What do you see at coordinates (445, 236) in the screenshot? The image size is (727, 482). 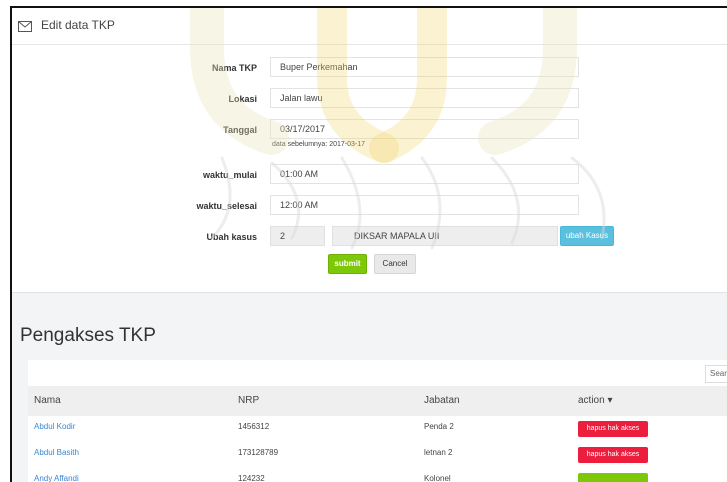 I see `kasus-name-field: DIKSAR MAPALA UII` at bounding box center [445, 236].